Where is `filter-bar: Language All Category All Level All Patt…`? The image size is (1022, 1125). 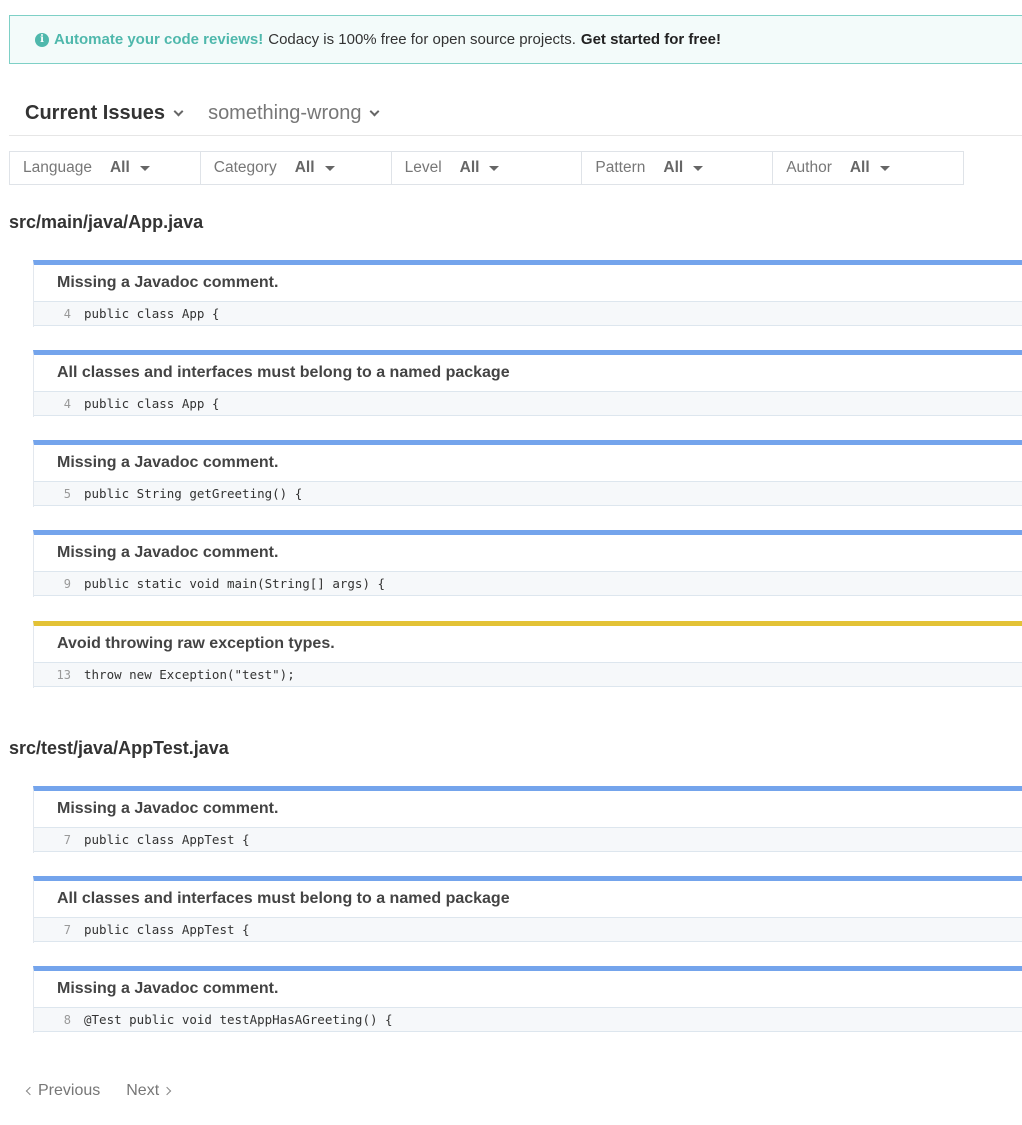 filter-bar: Language All Category All Level All Patt… is located at coordinates (486, 168).